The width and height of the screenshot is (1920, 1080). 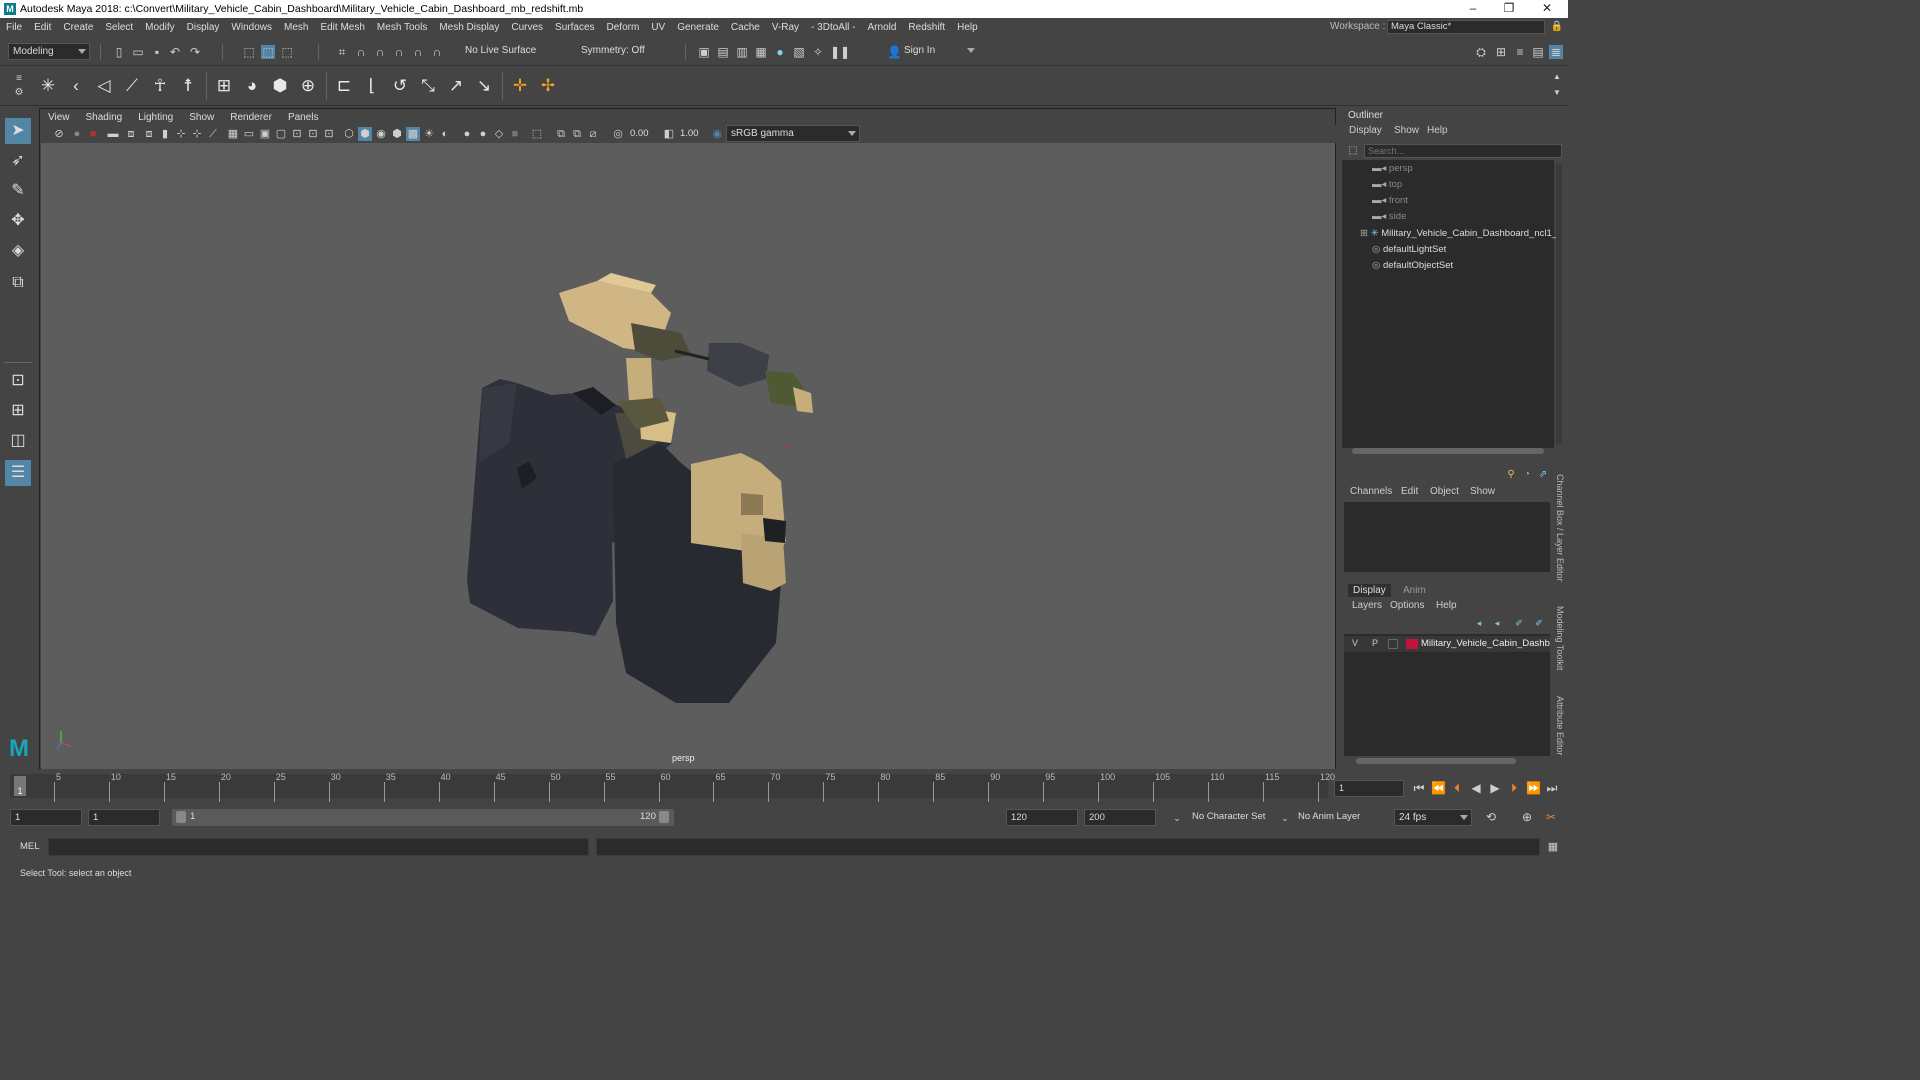 What do you see at coordinates (20, 786) in the screenshot?
I see `current-time-marker: 1` at bounding box center [20, 786].